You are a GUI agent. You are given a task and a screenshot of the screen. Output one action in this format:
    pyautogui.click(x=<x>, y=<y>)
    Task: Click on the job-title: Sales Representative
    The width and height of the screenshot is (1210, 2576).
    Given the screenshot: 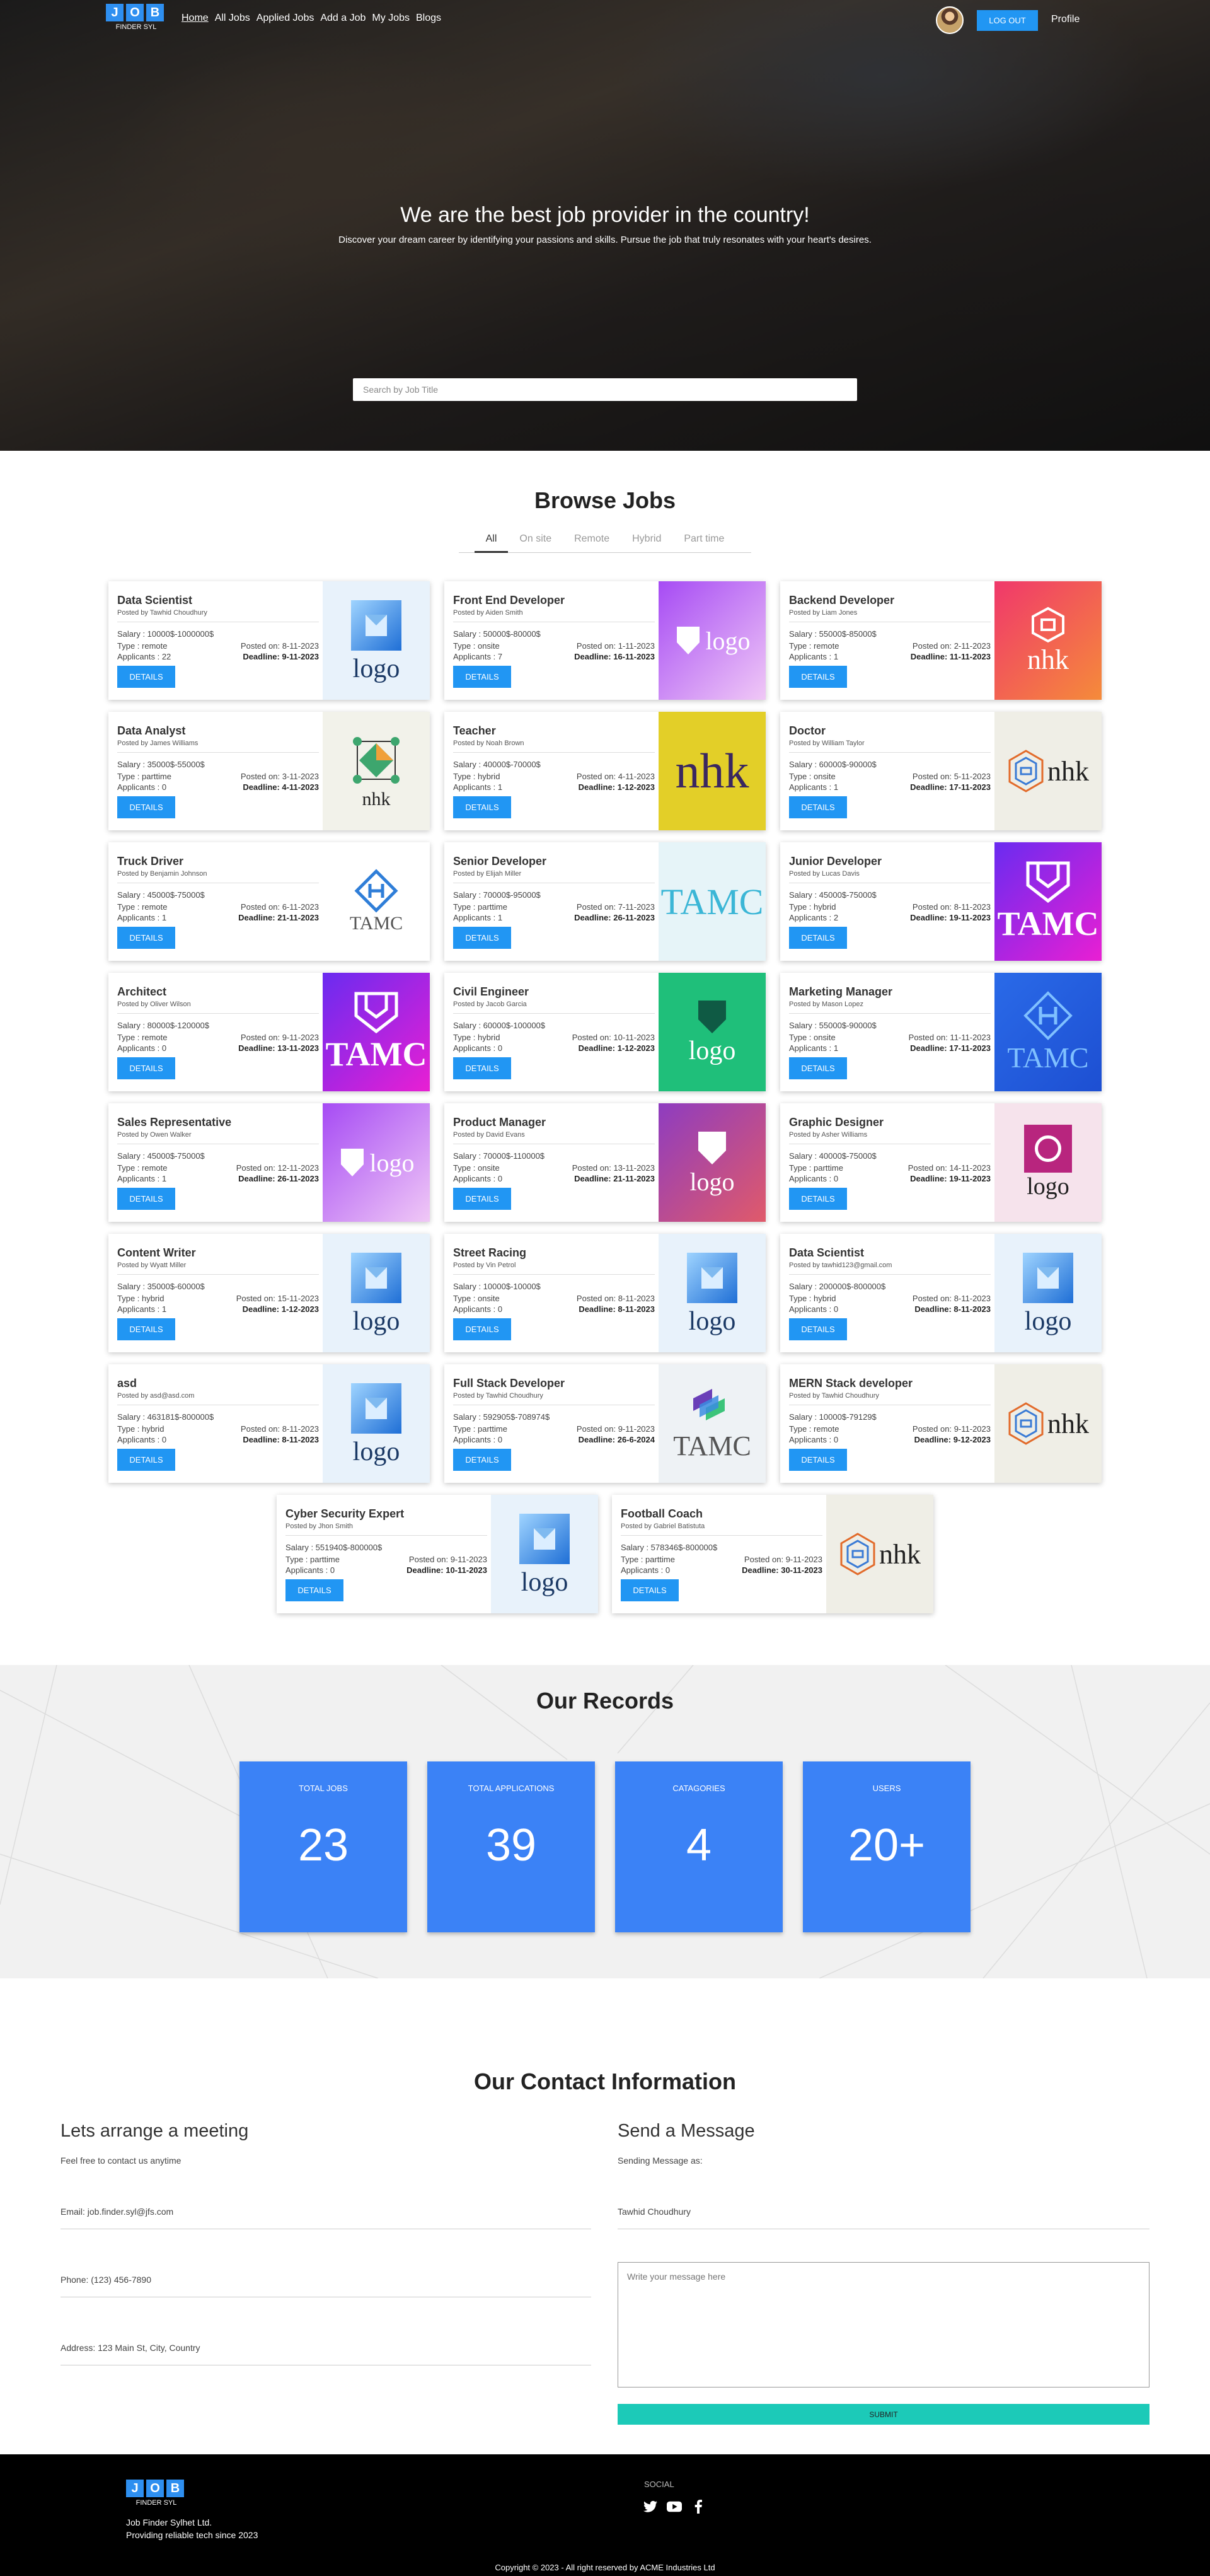 What is the action you would take?
    pyautogui.click(x=174, y=1122)
    